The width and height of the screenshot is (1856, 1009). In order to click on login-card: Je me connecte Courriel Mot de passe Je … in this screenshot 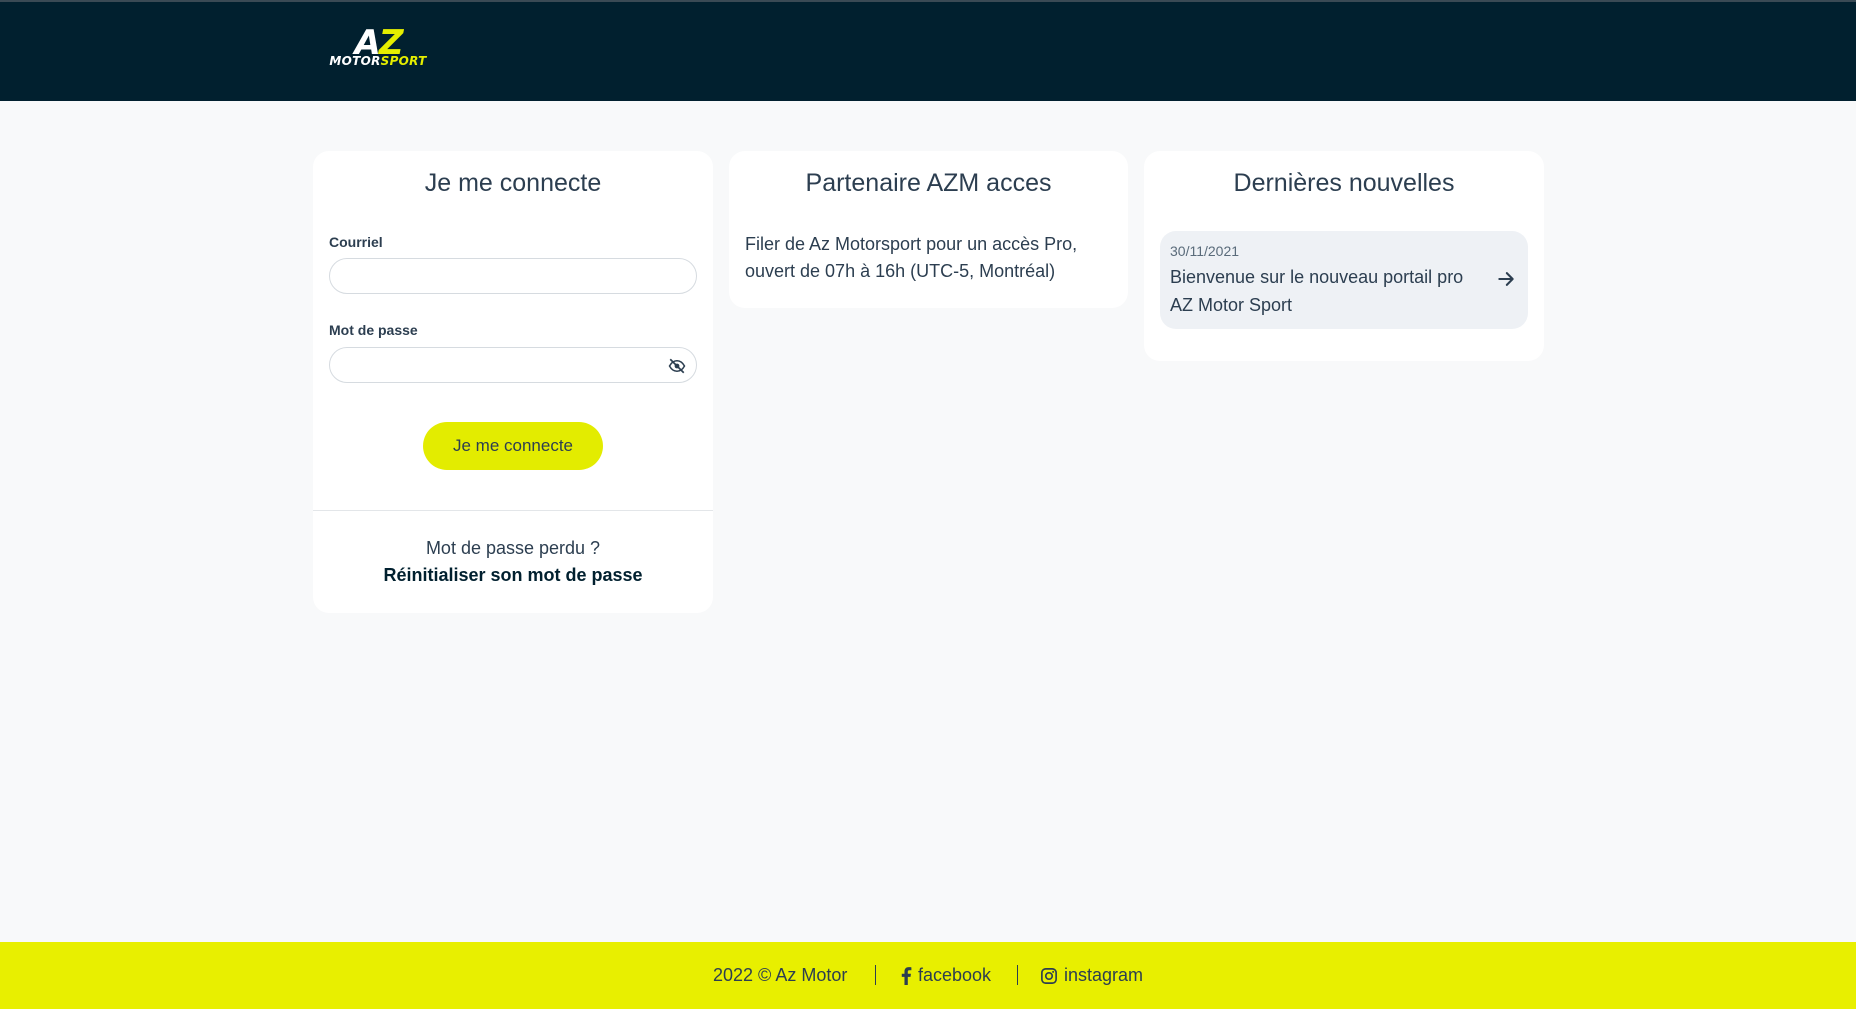, I will do `click(513, 382)`.